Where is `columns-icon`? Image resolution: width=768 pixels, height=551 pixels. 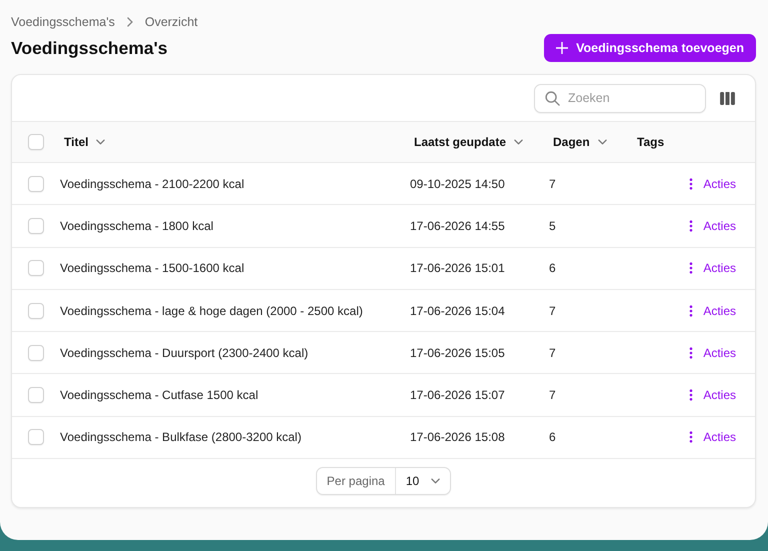
columns-icon is located at coordinates (727, 98).